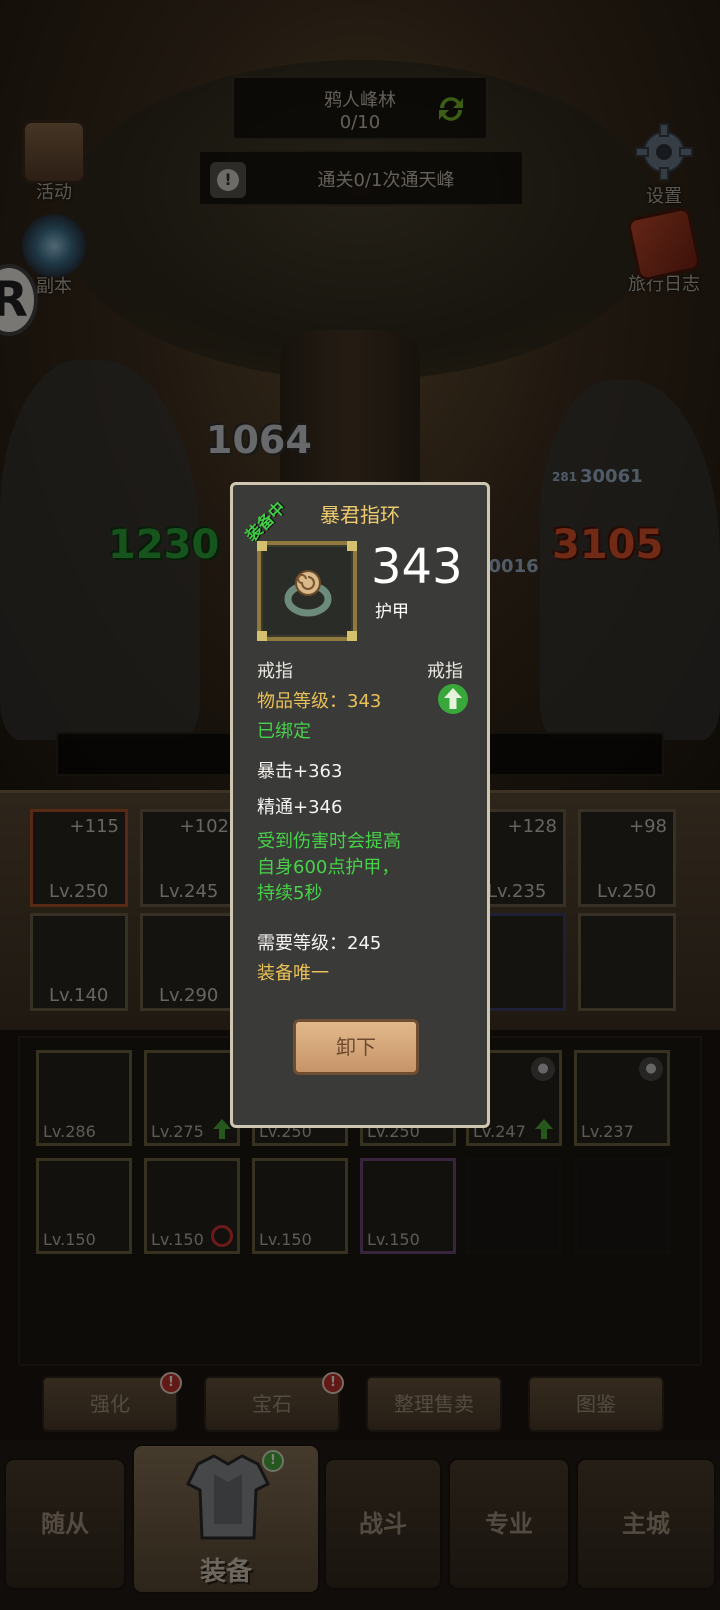 The height and width of the screenshot is (1610, 720). I want to click on upgrade-arrow-icon, so click(453, 699).